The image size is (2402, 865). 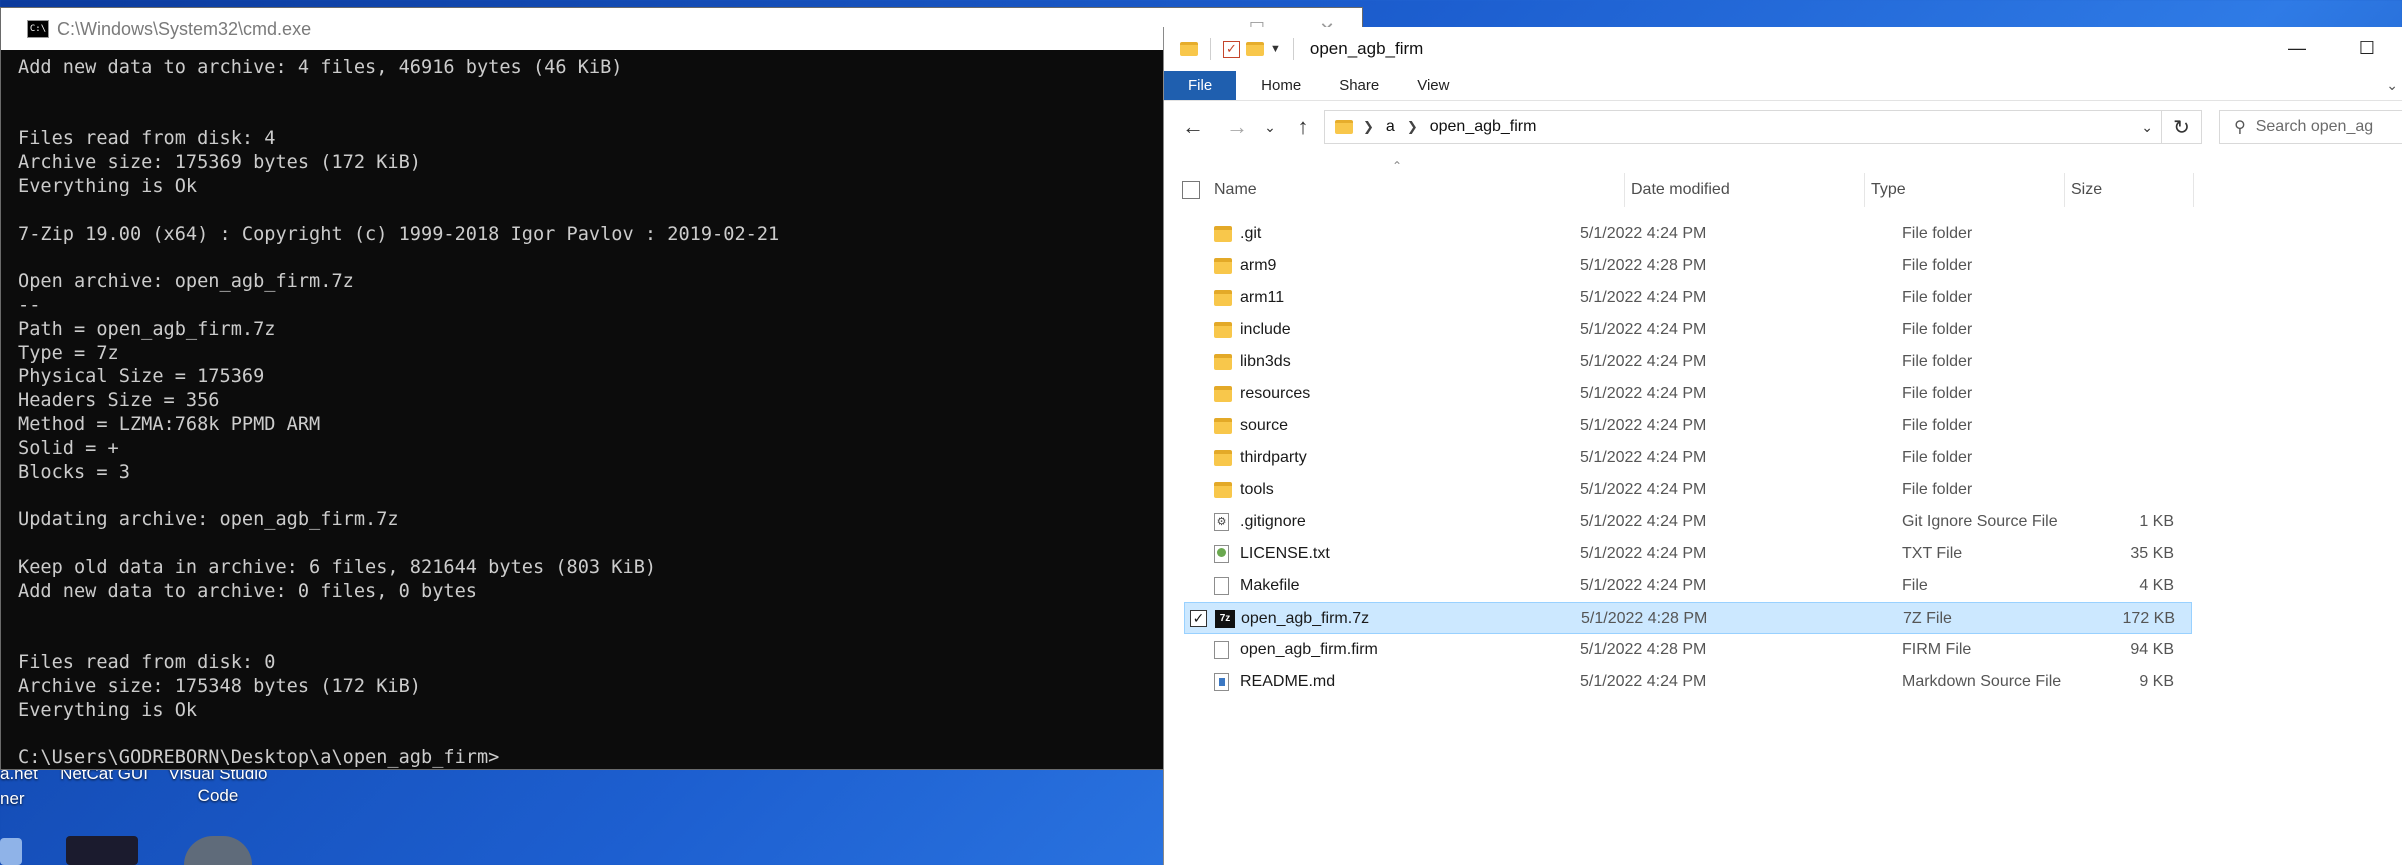 I want to click on file-row: arm11 5/1/2022 4:24 PM File folder, so click(x=1688, y=298).